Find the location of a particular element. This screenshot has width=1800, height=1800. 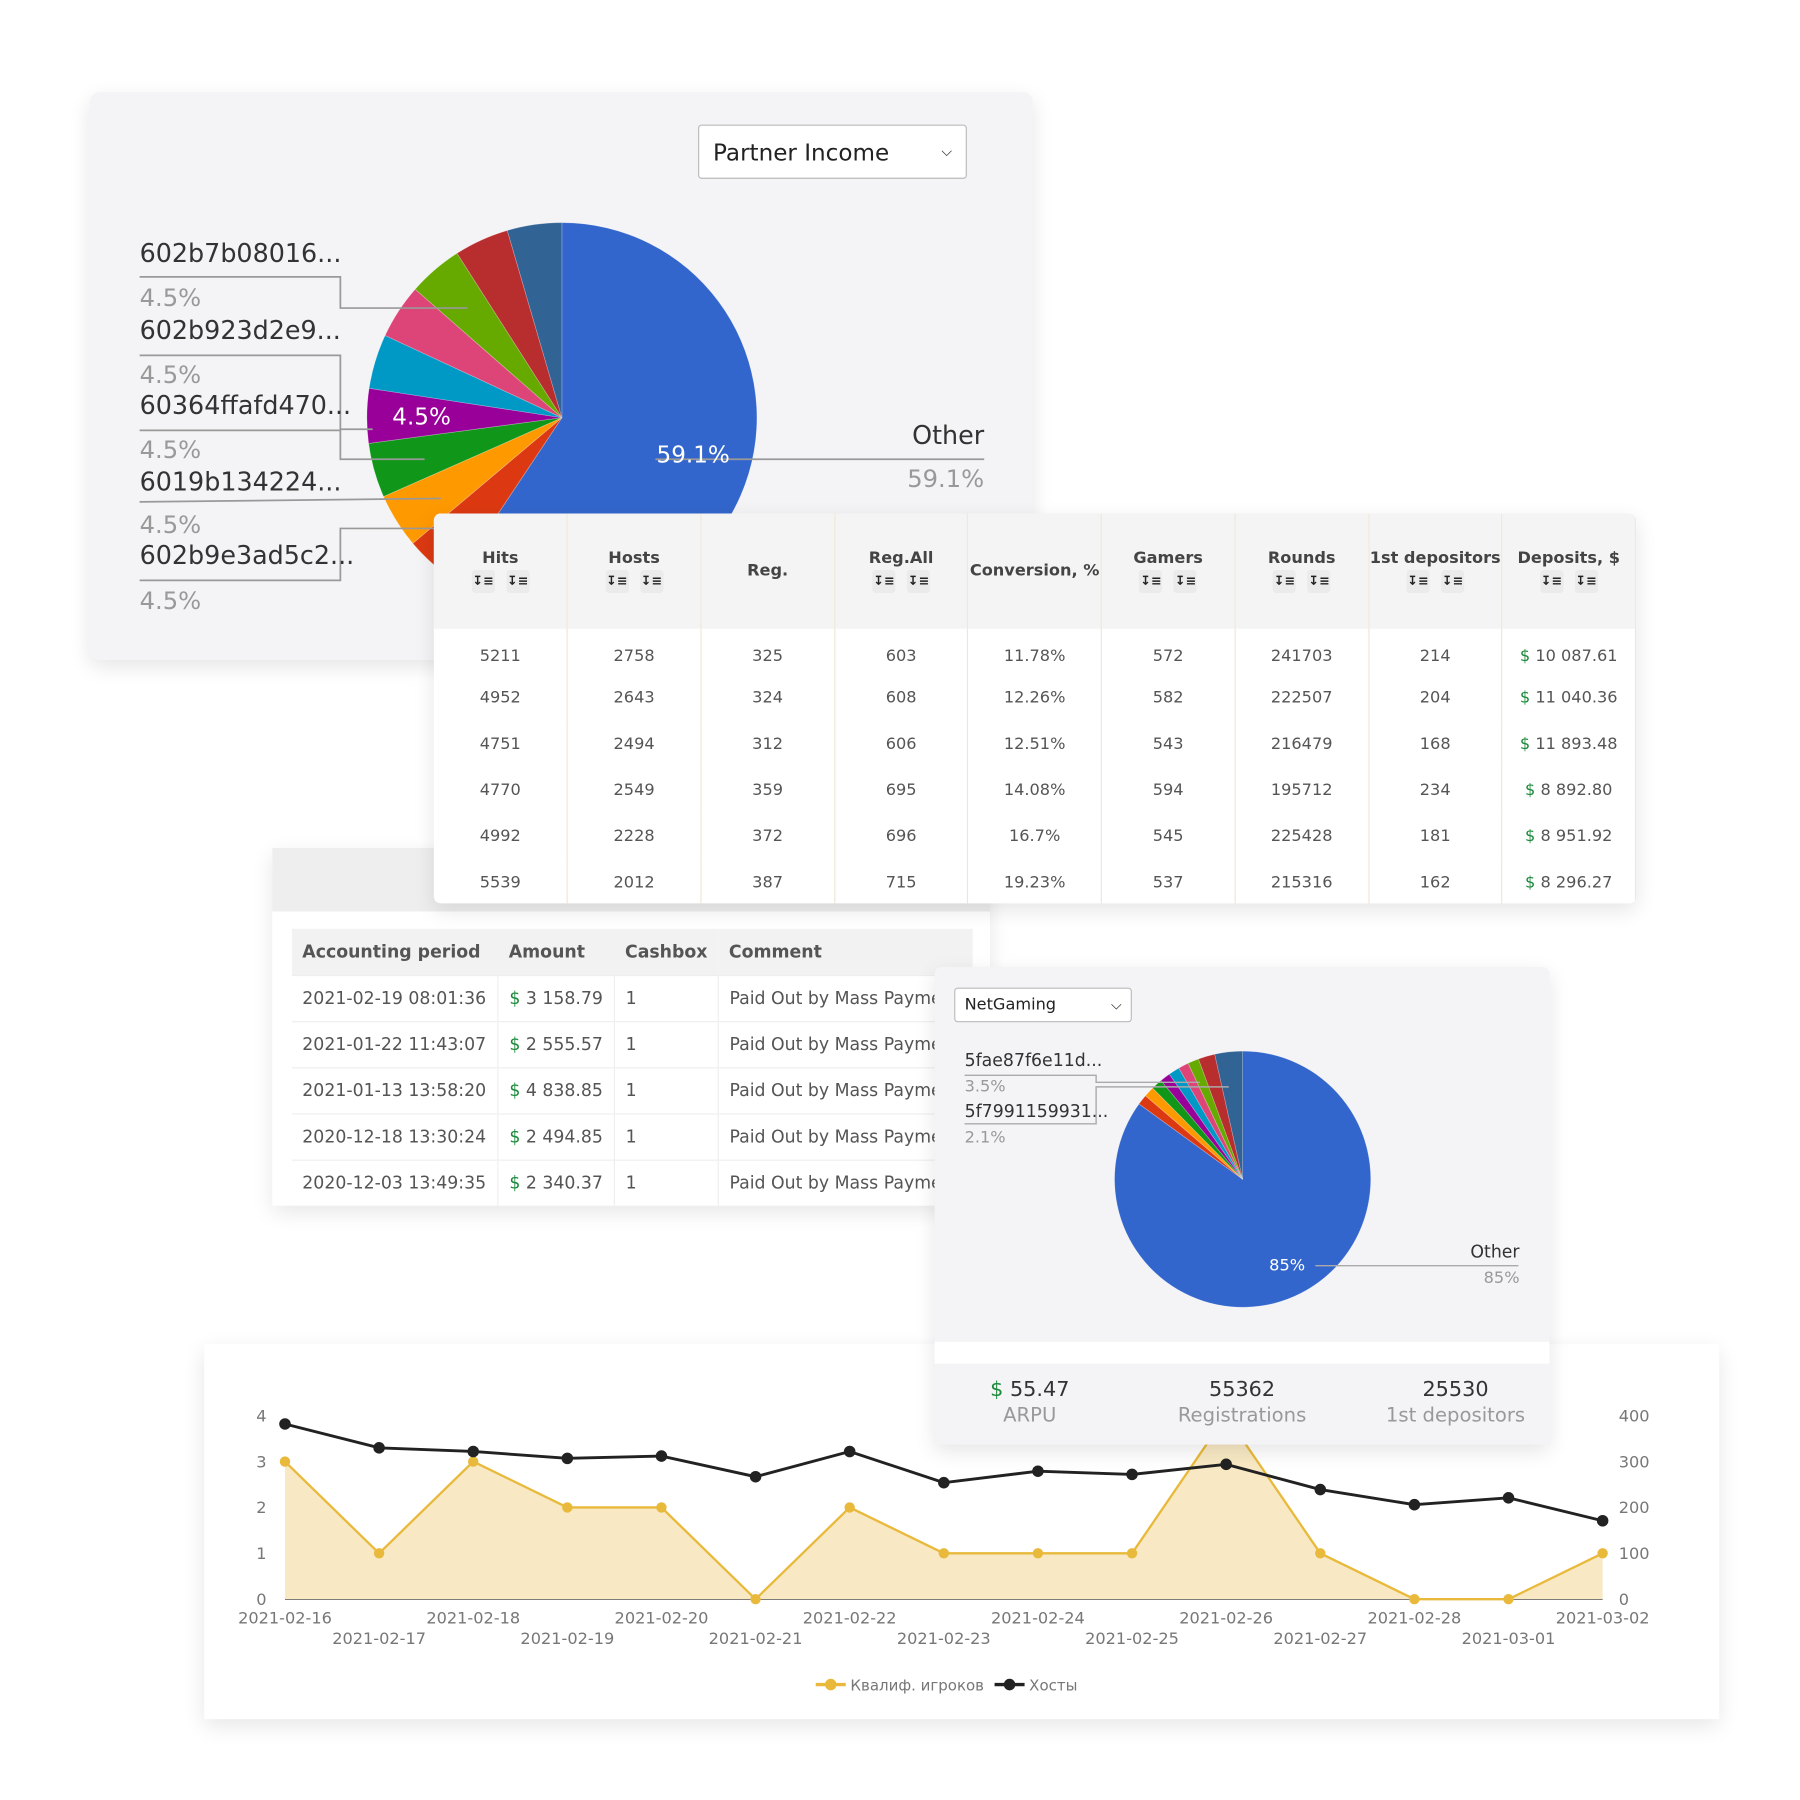

cell-value: 545 is located at coordinates (1168, 836).